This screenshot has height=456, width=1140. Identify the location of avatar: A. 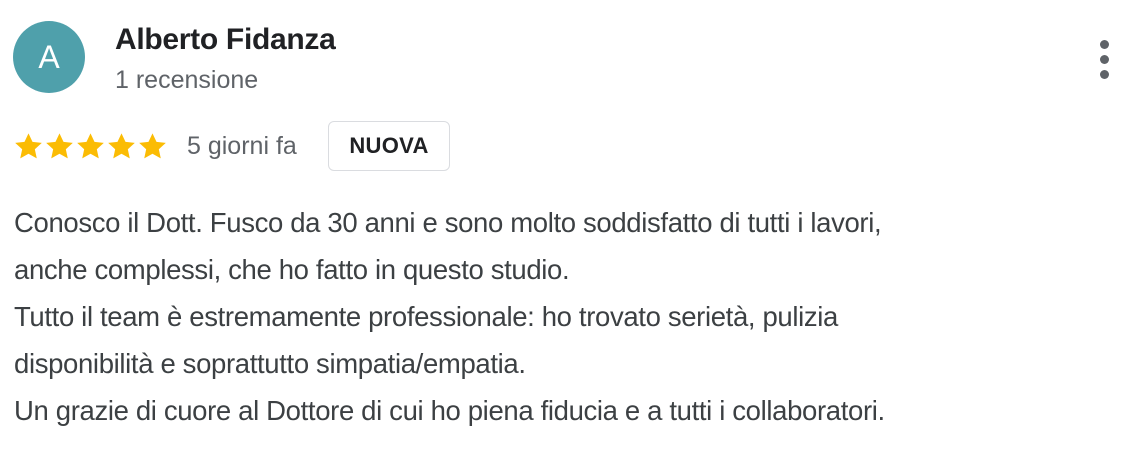
(49, 57).